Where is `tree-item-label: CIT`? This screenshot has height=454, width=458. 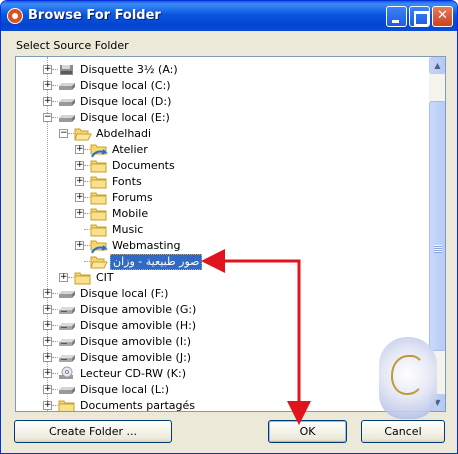
tree-item-label: CIT is located at coordinates (105, 277).